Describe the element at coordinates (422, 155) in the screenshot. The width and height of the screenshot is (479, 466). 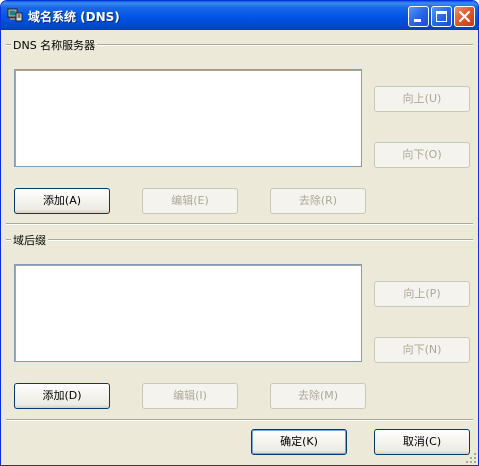
I see `dns-move-down-button: 向下(O)` at that location.